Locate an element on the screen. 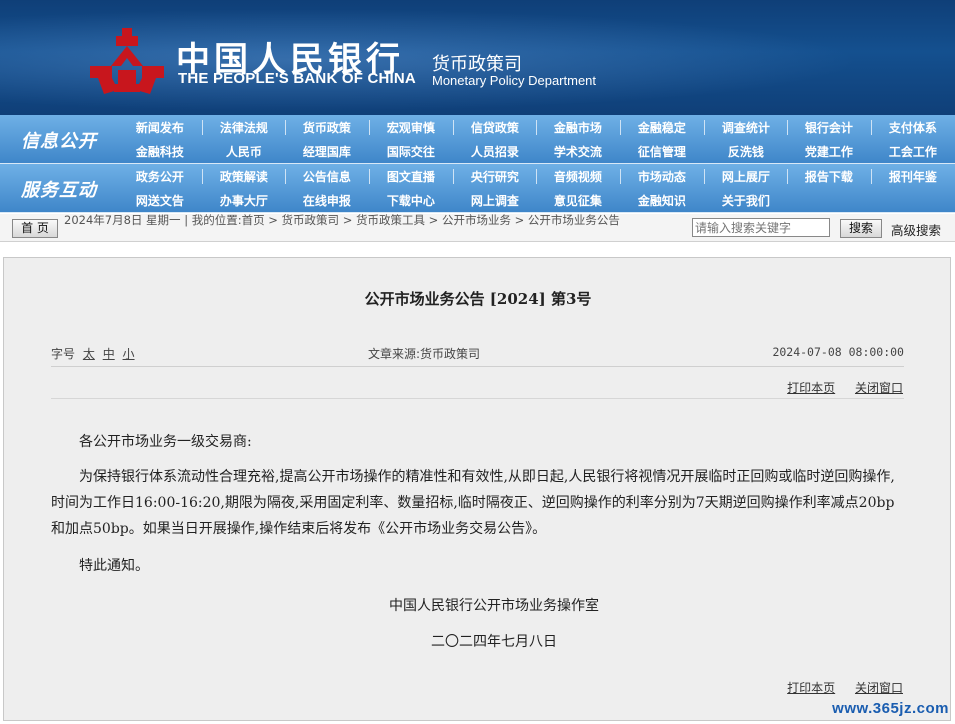  nav-item: 新闻发布 is located at coordinates (160, 128).